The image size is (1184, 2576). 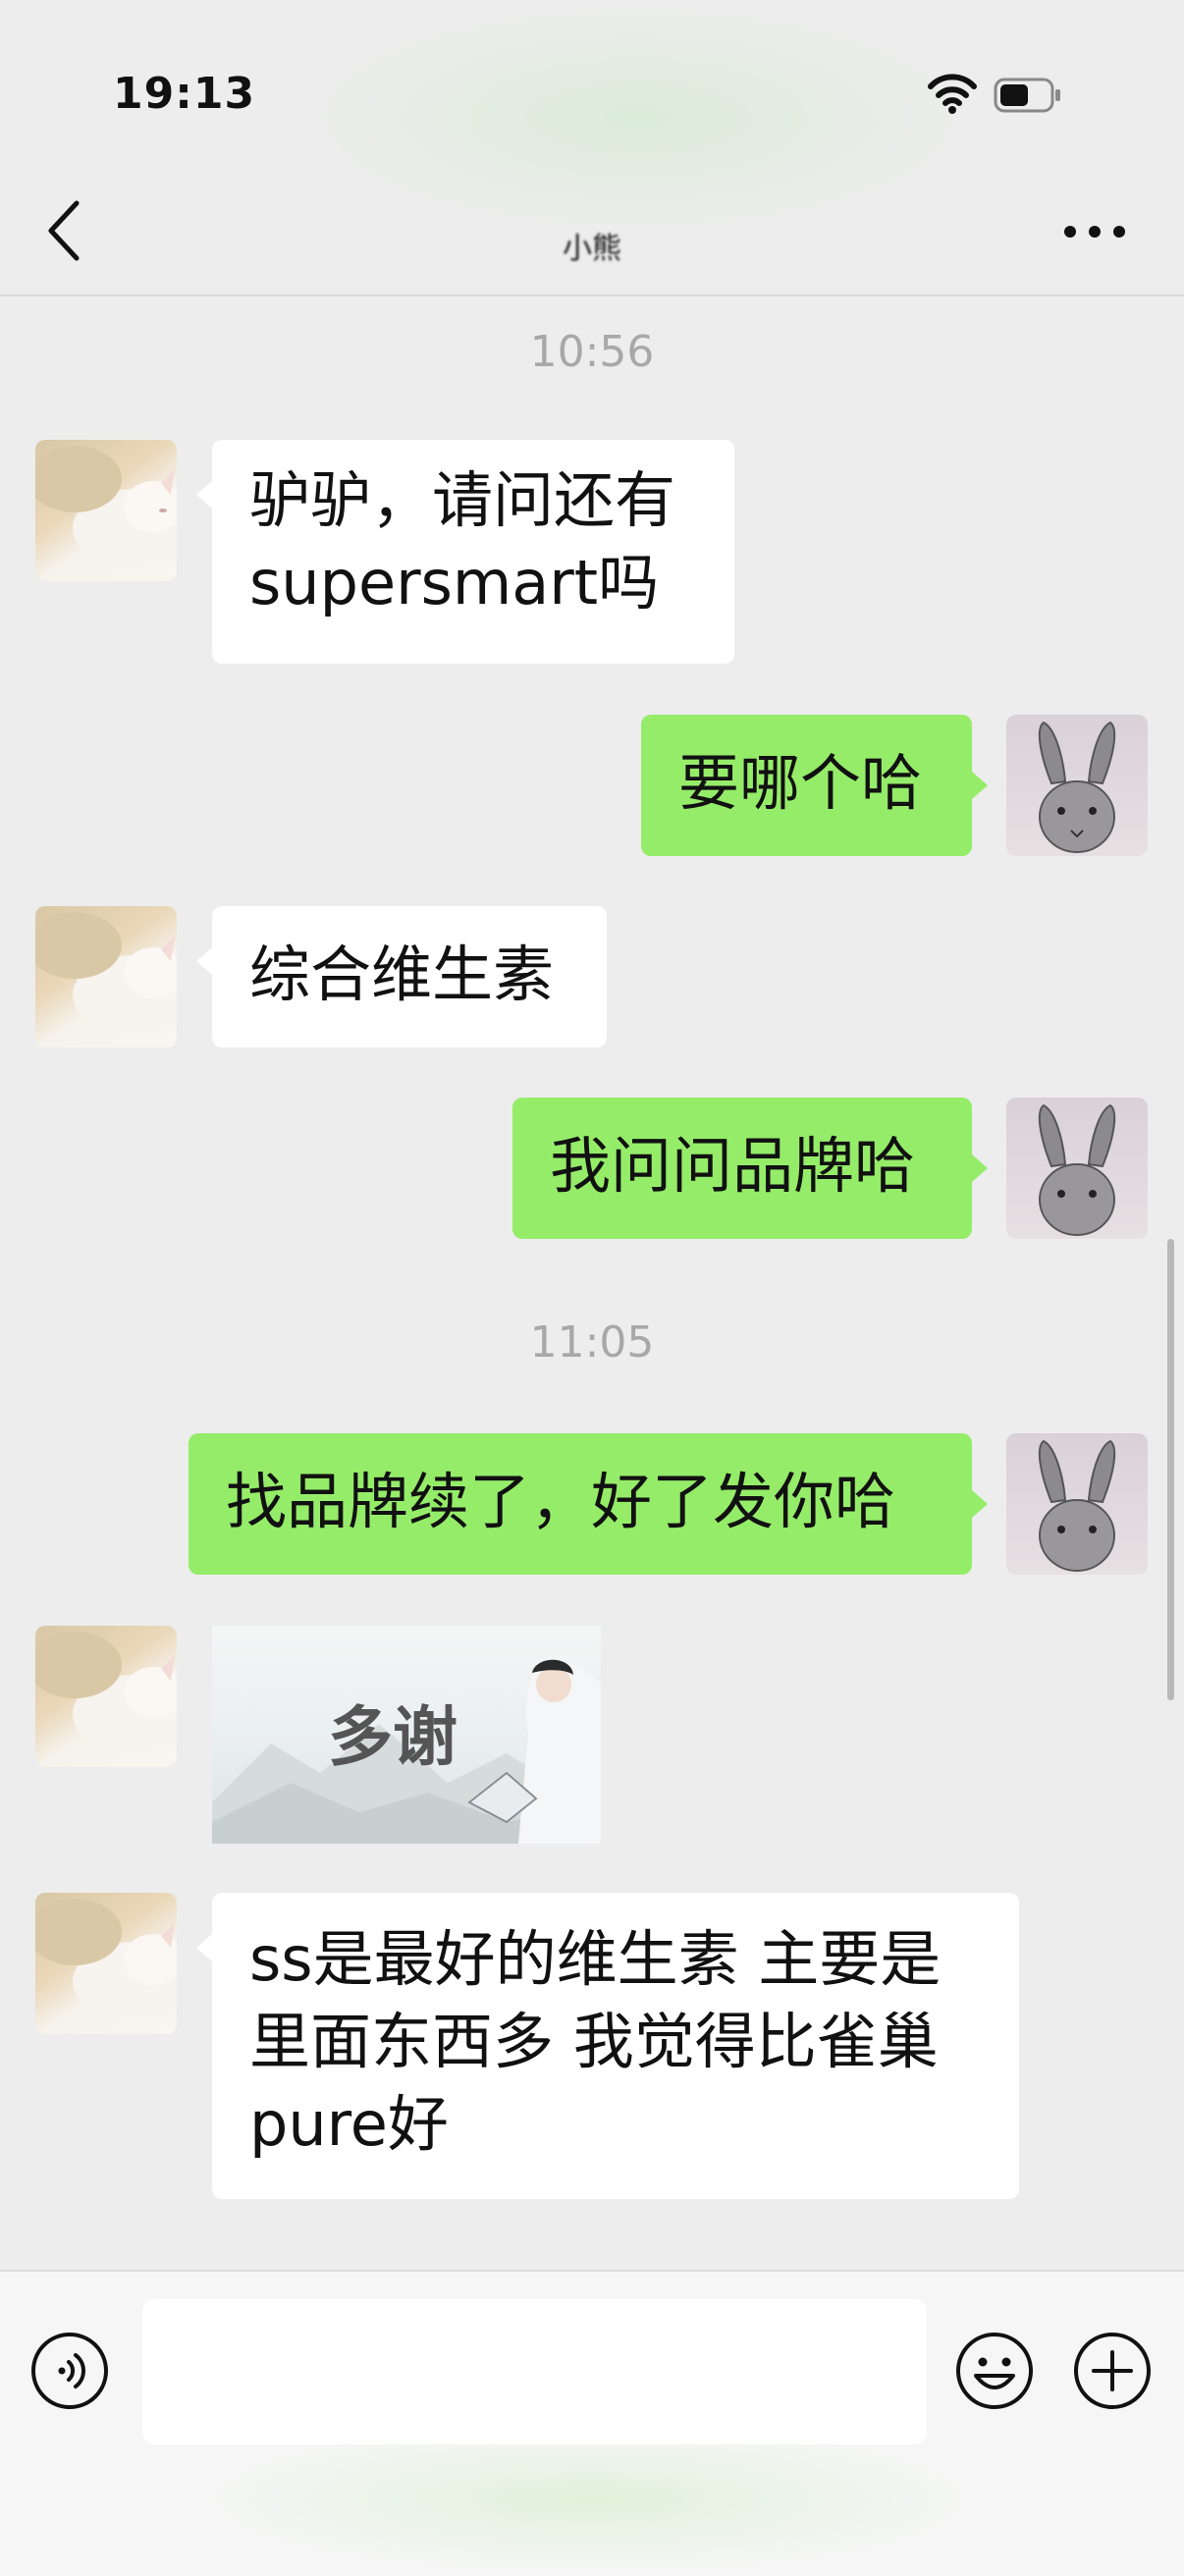 What do you see at coordinates (409, 976) in the screenshot?
I see `message-bubble: 综合维生素` at bounding box center [409, 976].